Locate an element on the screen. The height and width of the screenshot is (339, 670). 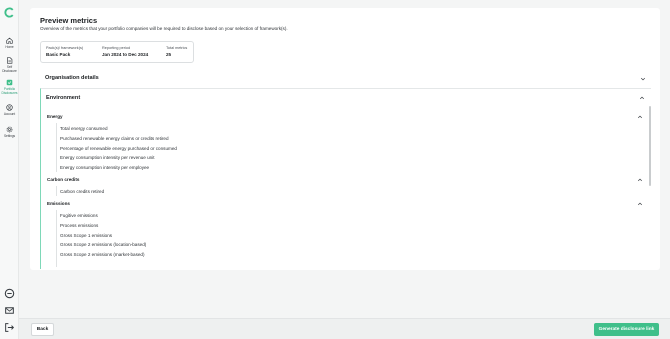
sidebar-item-home: Home is located at coordinates (9, 43).